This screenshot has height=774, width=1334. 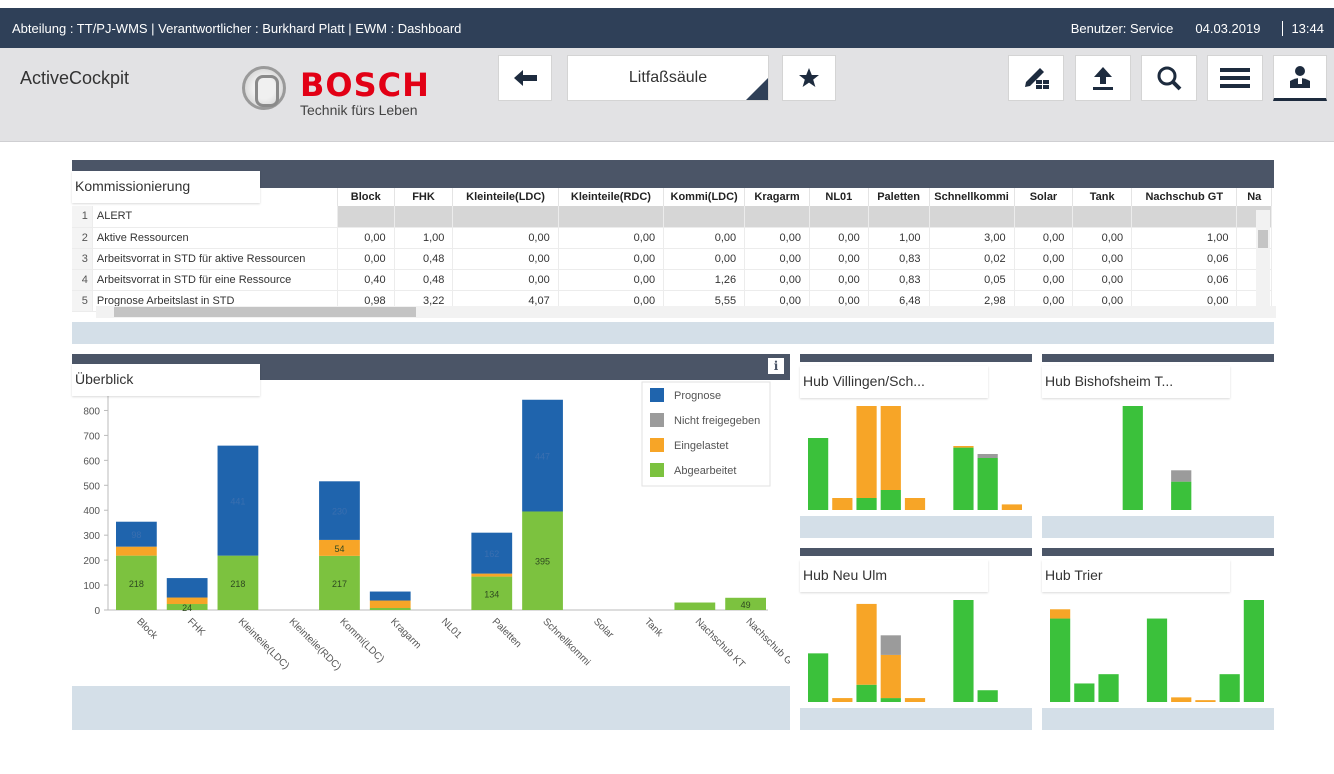 I want to click on legend-label: Prognose, so click(x=697, y=396).